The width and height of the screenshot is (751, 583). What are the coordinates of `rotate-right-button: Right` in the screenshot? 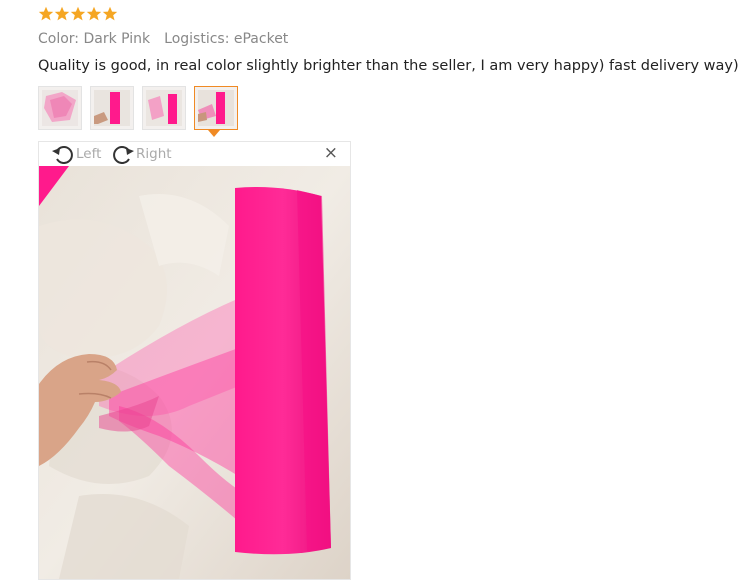 It's located at (141, 154).